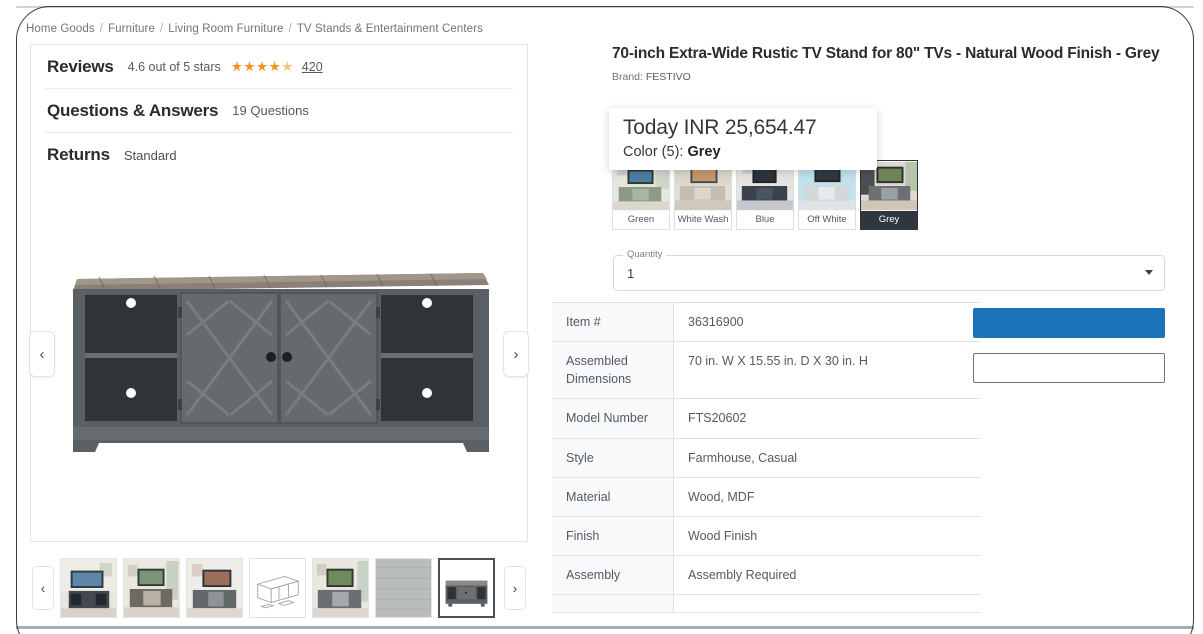  What do you see at coordinates (390, 29) in the screenshot?
I see `breadcrumb-item-tv-stands: TV Stands & Entertainment Centers` at bounding box center [390, 29].